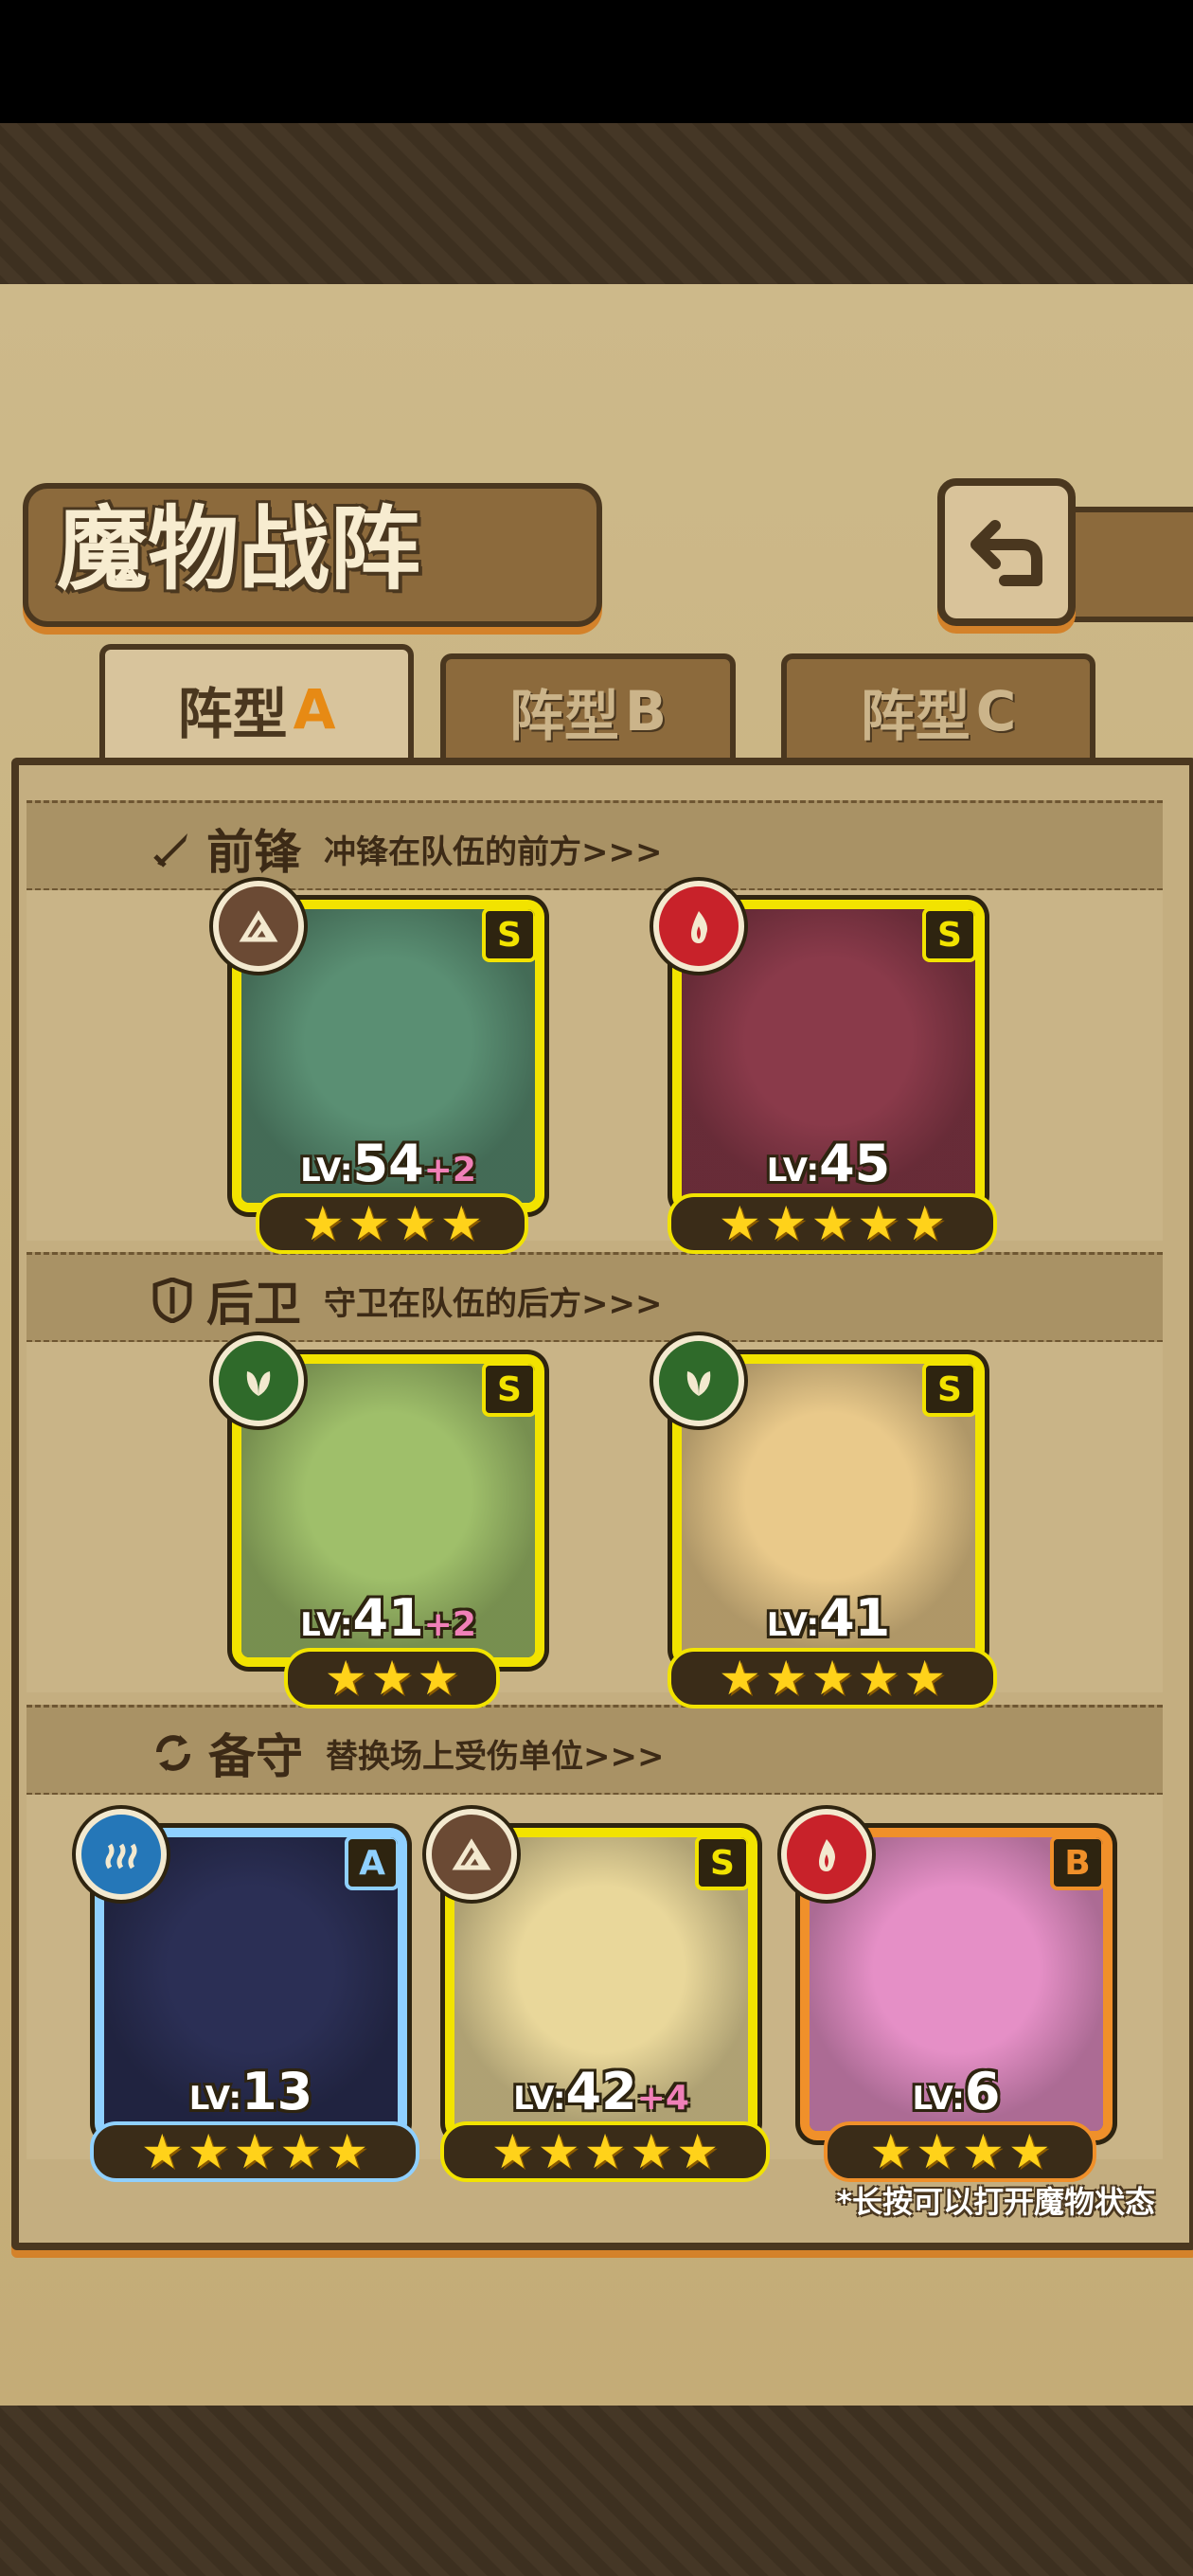  I want to click on back-arrow-icon, so click(1006, 553).